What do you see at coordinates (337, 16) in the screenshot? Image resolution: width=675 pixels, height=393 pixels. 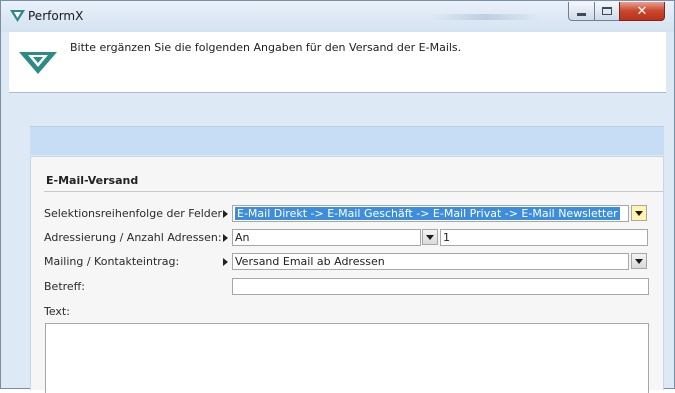 I see `title-bar: PerformX ✕` at bounding box center [337, 16].